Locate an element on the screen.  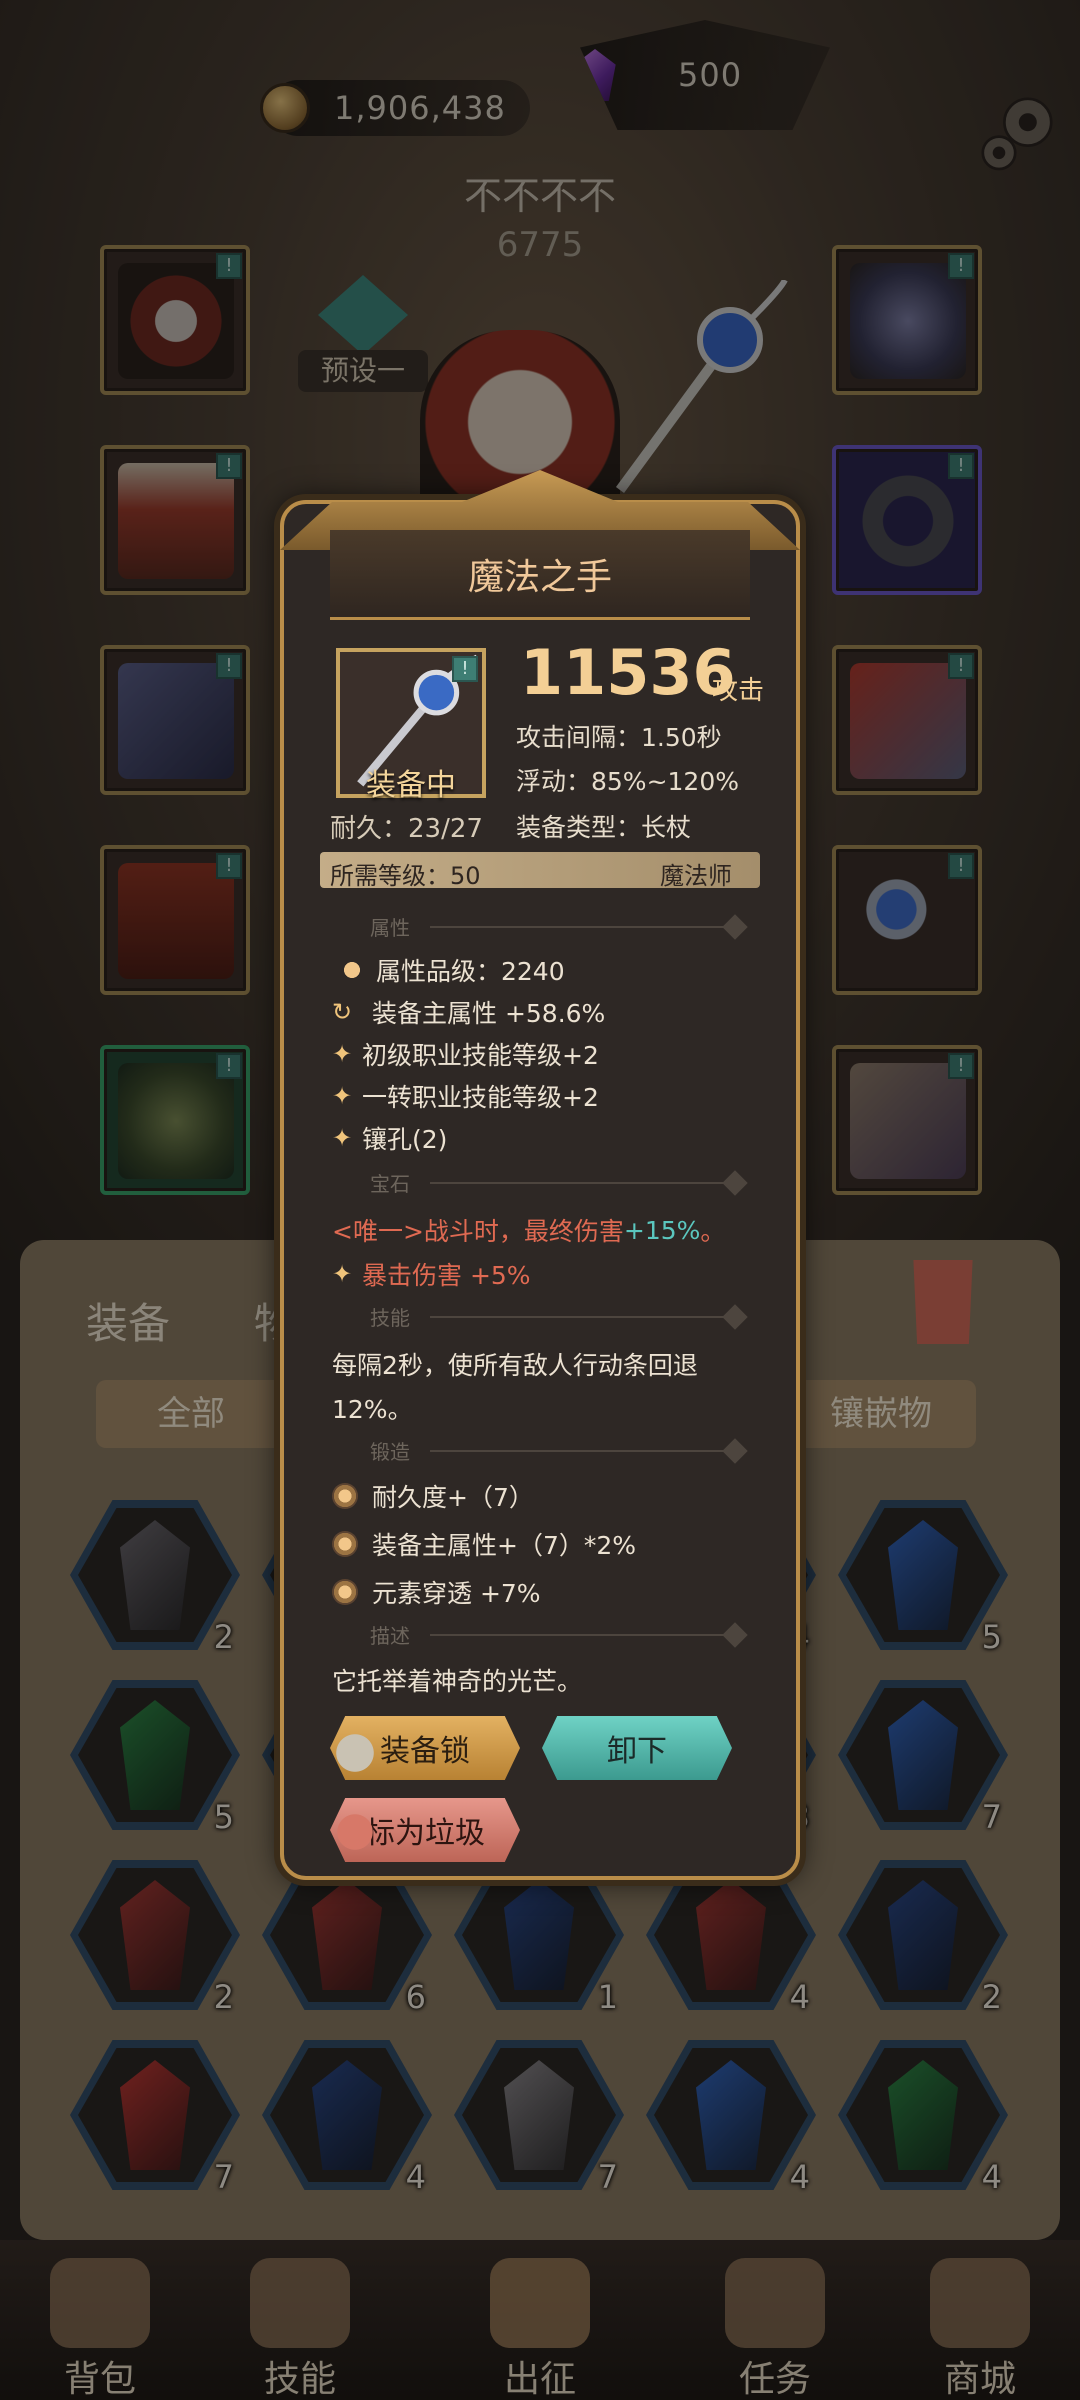
section-attributes: 属性 is located at coordinates (540, 927).